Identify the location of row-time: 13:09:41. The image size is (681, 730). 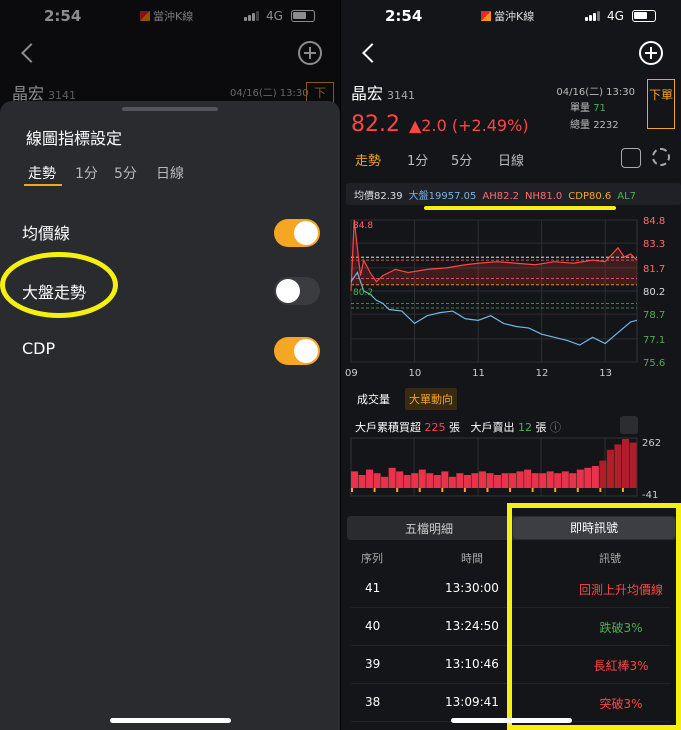
(472, 702).